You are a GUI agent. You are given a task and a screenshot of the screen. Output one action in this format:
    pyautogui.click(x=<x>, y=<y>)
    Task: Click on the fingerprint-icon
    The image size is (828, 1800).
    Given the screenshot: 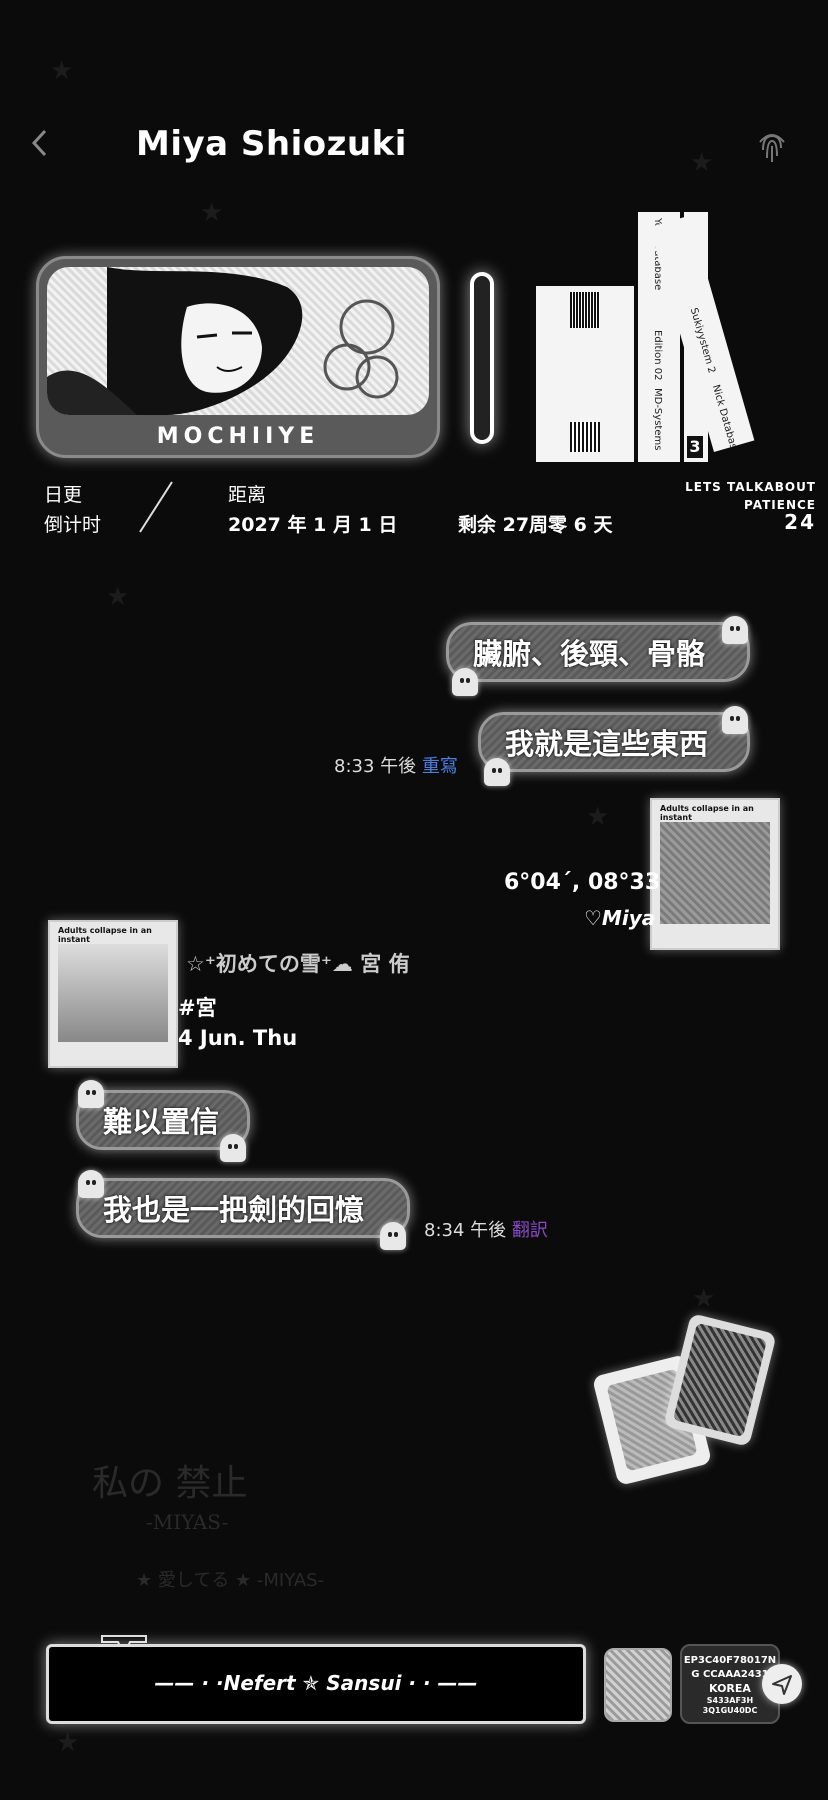 What is the action you would take?
    pyautogui.click(x=772, y=146)
    